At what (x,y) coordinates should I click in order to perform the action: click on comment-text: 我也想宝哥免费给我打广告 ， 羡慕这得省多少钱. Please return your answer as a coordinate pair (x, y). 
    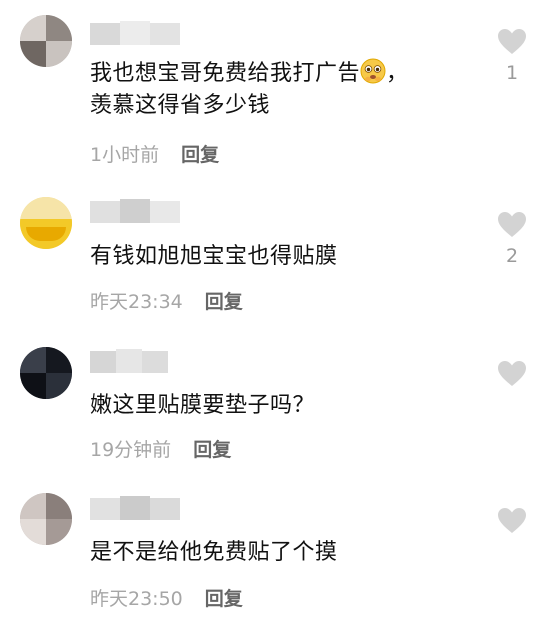
    Looking at the image, I should click on (249, 90).